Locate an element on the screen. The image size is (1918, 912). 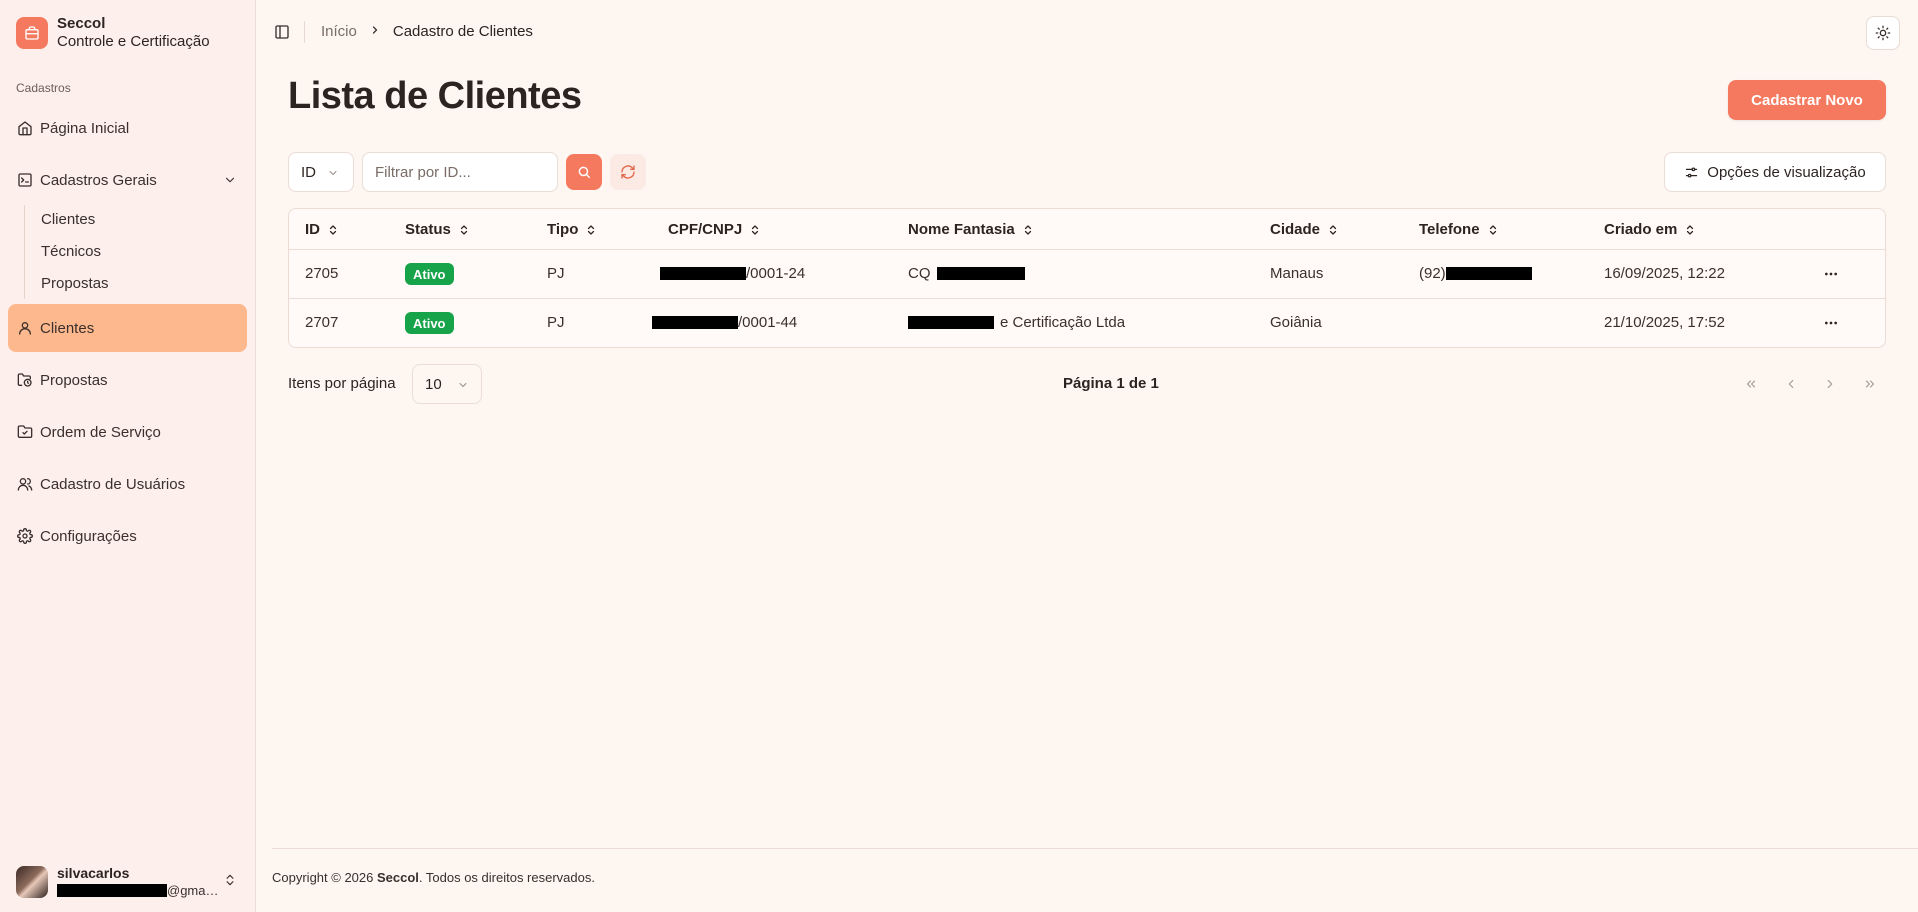
sidebar-item-label: Configurações is located at coordinates (88, 536).